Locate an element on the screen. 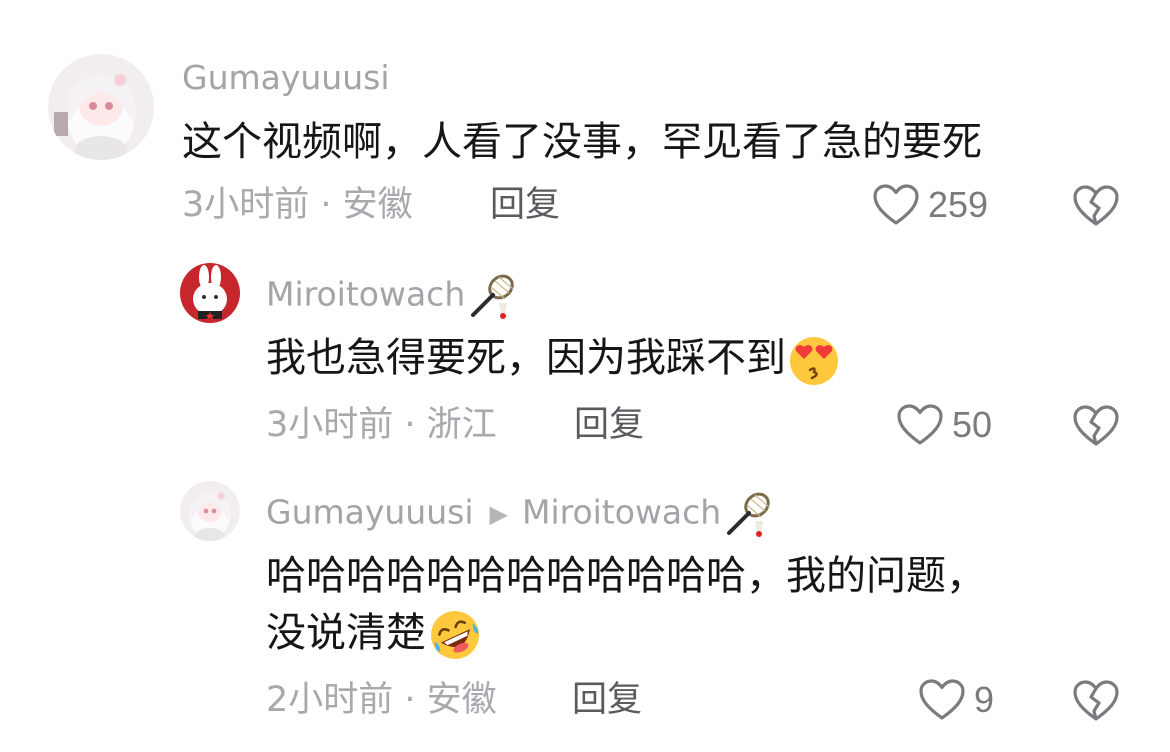  comment-time-location: 3小时前 · 安徽 is located at coordinates (297, 205).